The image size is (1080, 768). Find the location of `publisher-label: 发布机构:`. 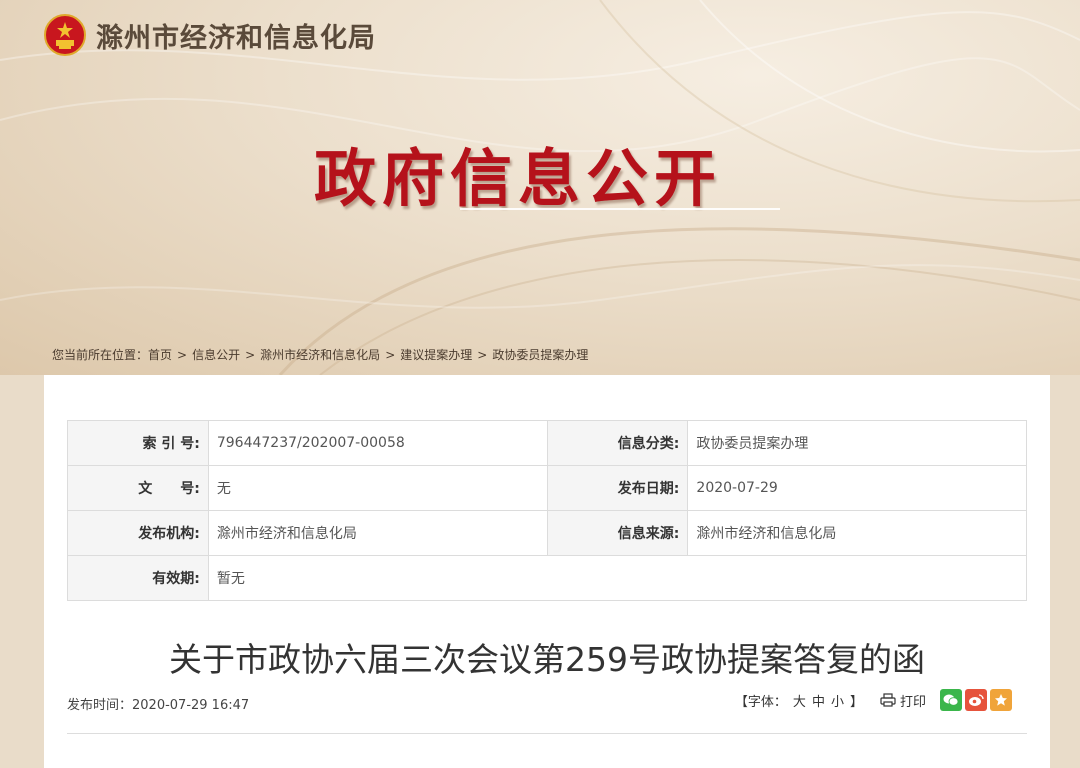

publisher-label: 发布机构: is located at coordinates (138, 533).